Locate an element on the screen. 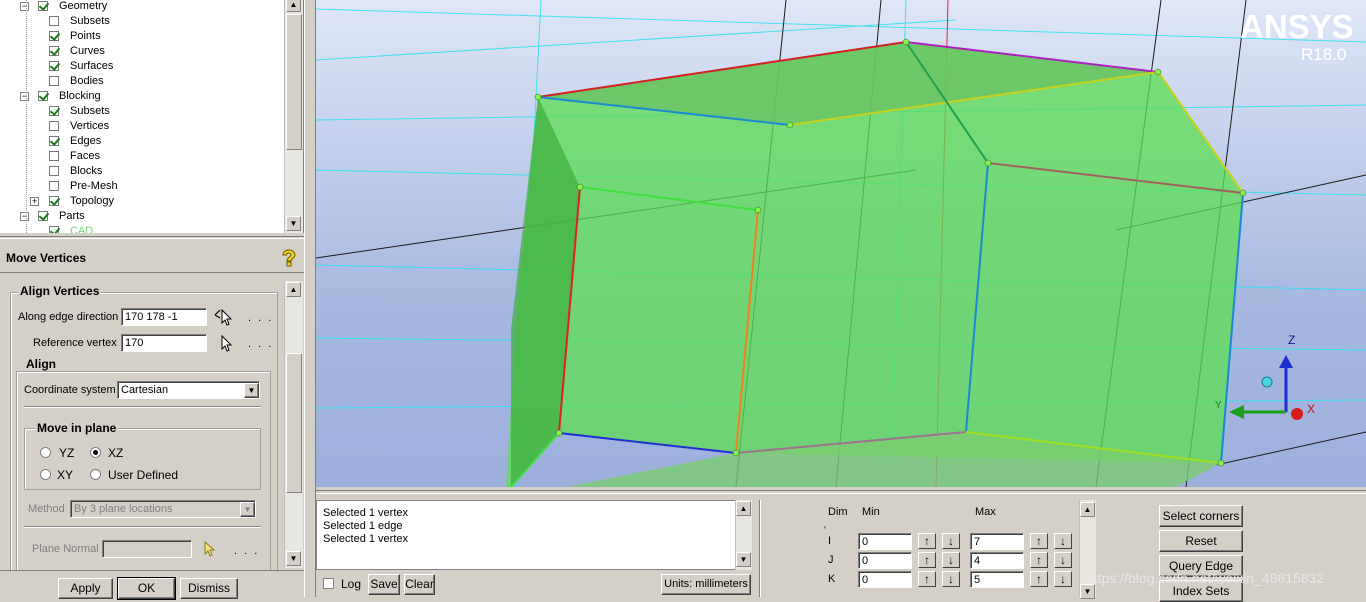 The image size is (1366, 602). tree-item: Blocks is located at coordinates (142, 171).